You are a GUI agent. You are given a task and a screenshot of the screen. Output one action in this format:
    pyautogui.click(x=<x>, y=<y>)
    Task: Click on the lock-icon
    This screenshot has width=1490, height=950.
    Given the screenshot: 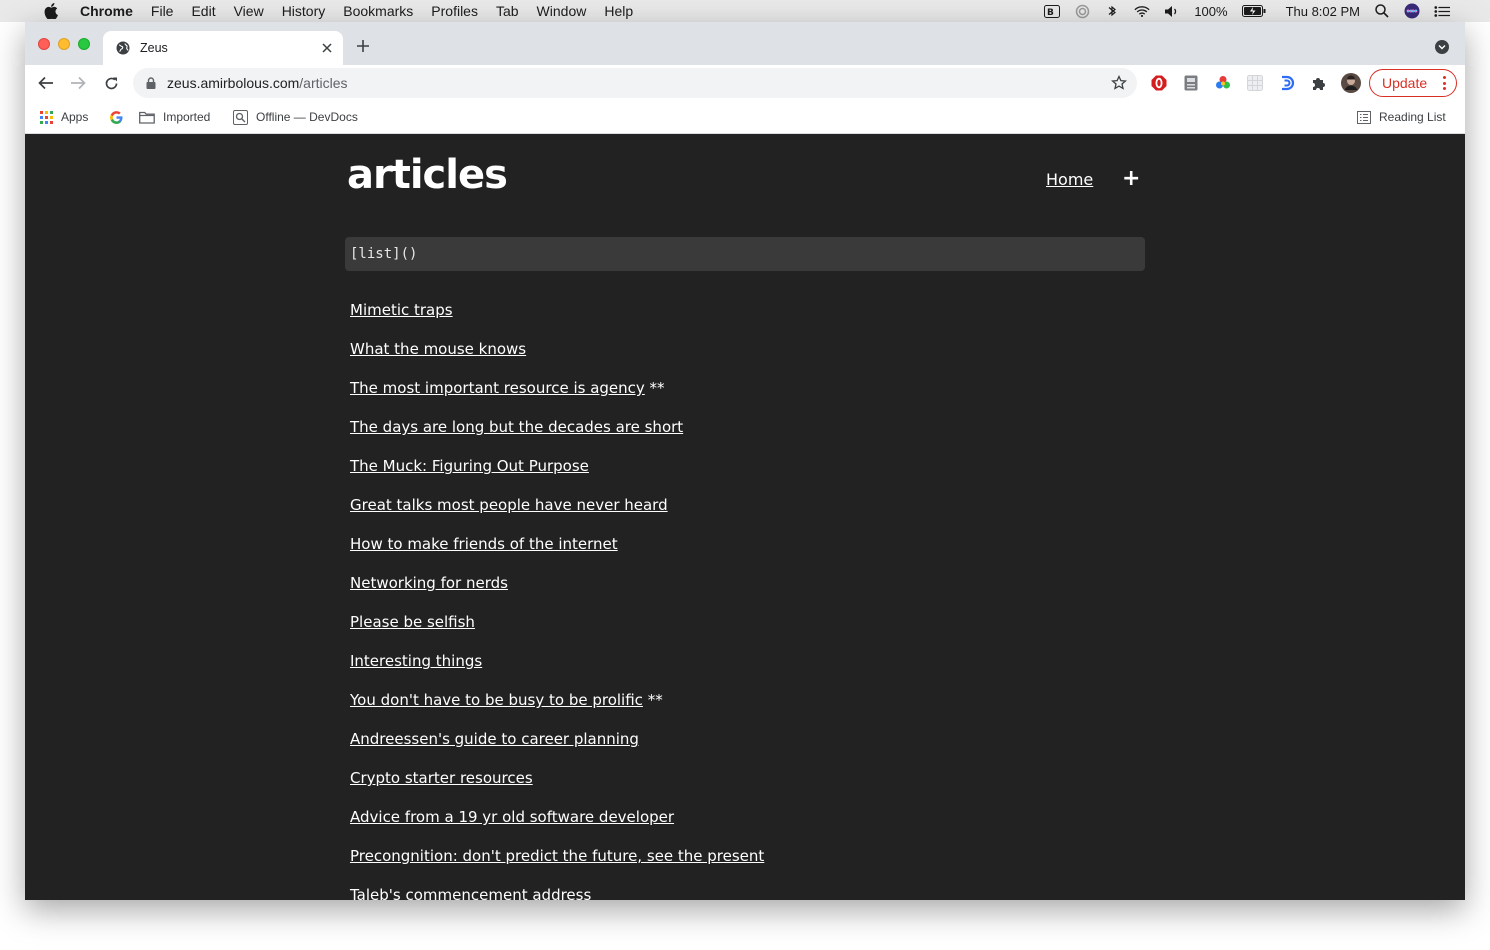 What is the action you would take?
    pyautogui.click(x=151, y=83)
    